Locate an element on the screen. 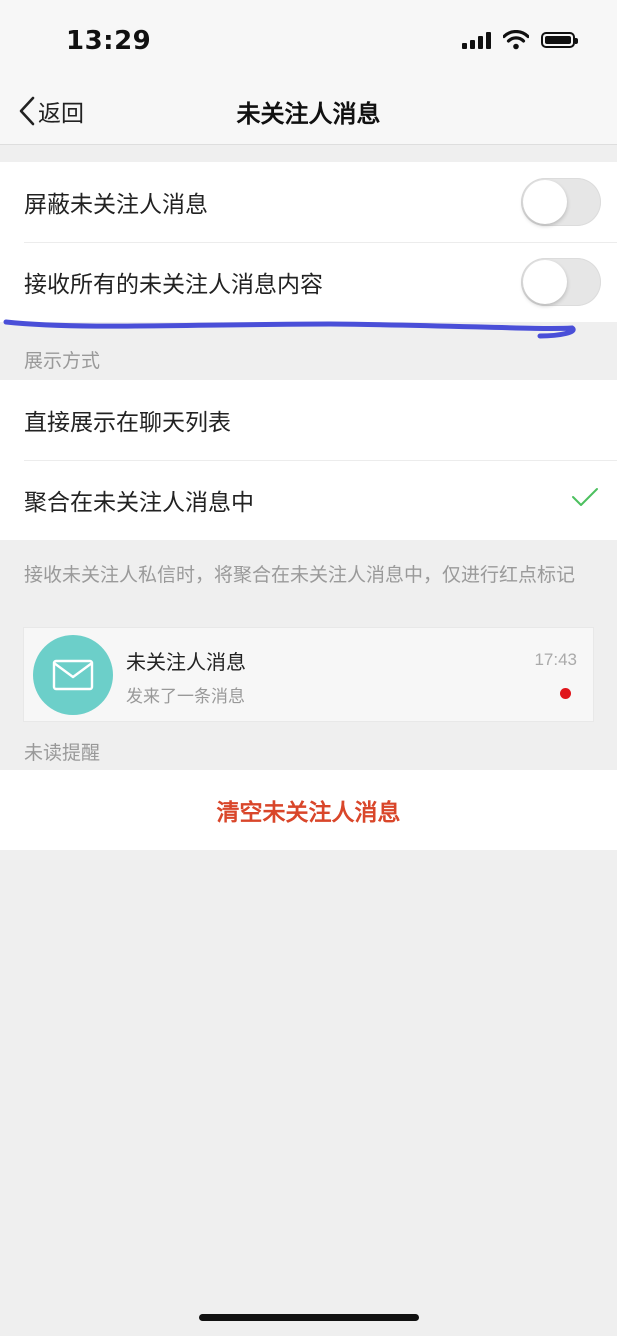 This screenshot has width=617, height=1336. receive-all-row: 接收所有的未关注人消息内容 is located at coordinates (308, 282).